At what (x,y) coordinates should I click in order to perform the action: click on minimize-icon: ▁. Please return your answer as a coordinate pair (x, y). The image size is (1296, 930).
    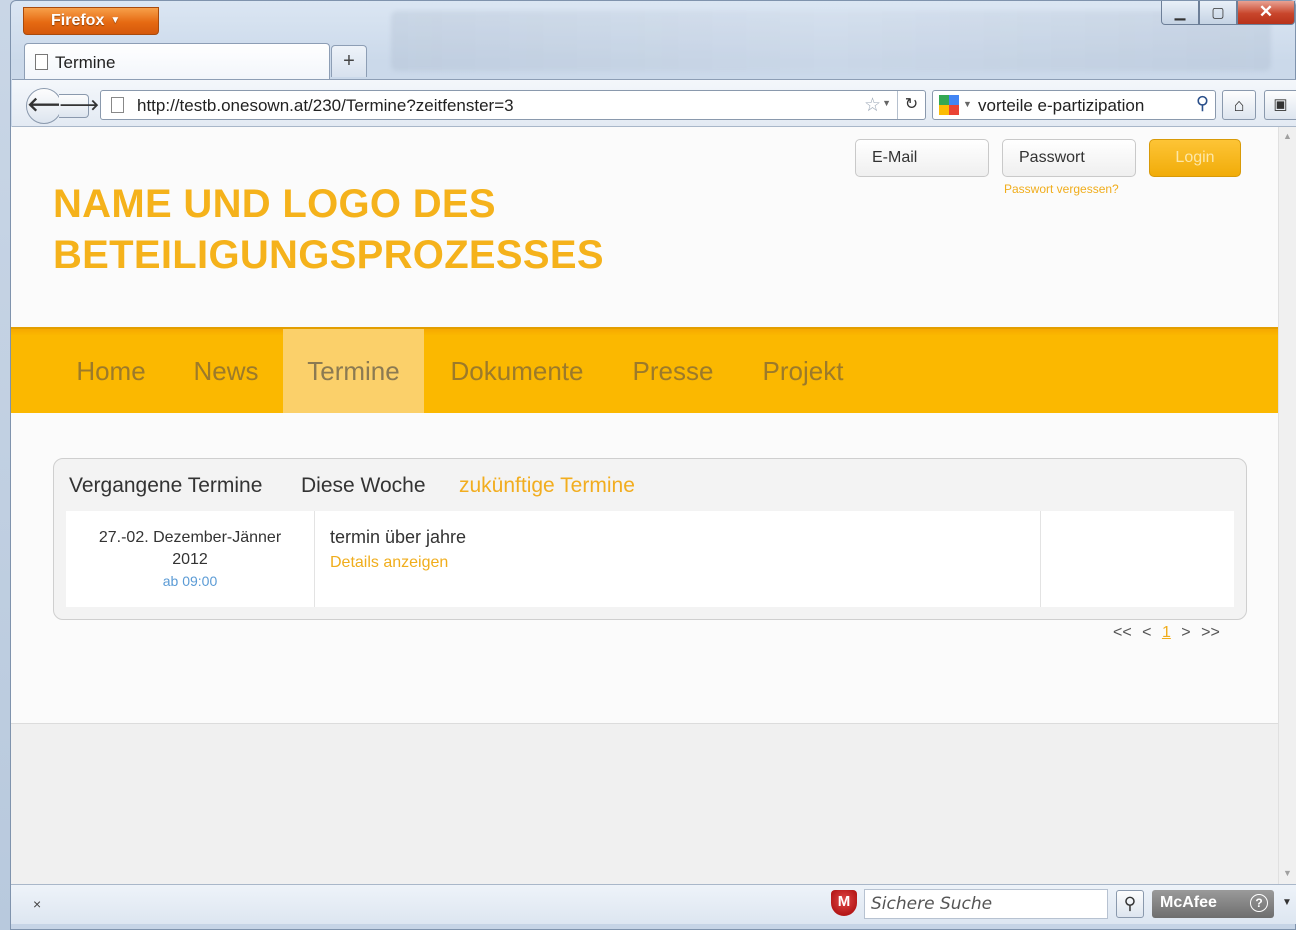
    Looking at the image, I should click on (1180, 13).